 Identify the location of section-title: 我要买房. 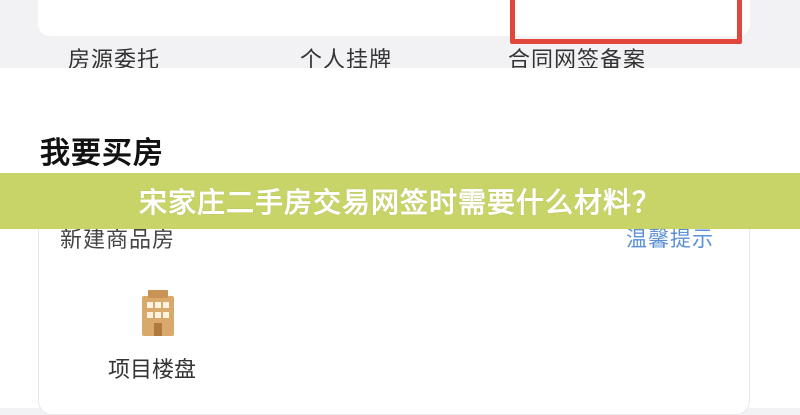
(102, 153).